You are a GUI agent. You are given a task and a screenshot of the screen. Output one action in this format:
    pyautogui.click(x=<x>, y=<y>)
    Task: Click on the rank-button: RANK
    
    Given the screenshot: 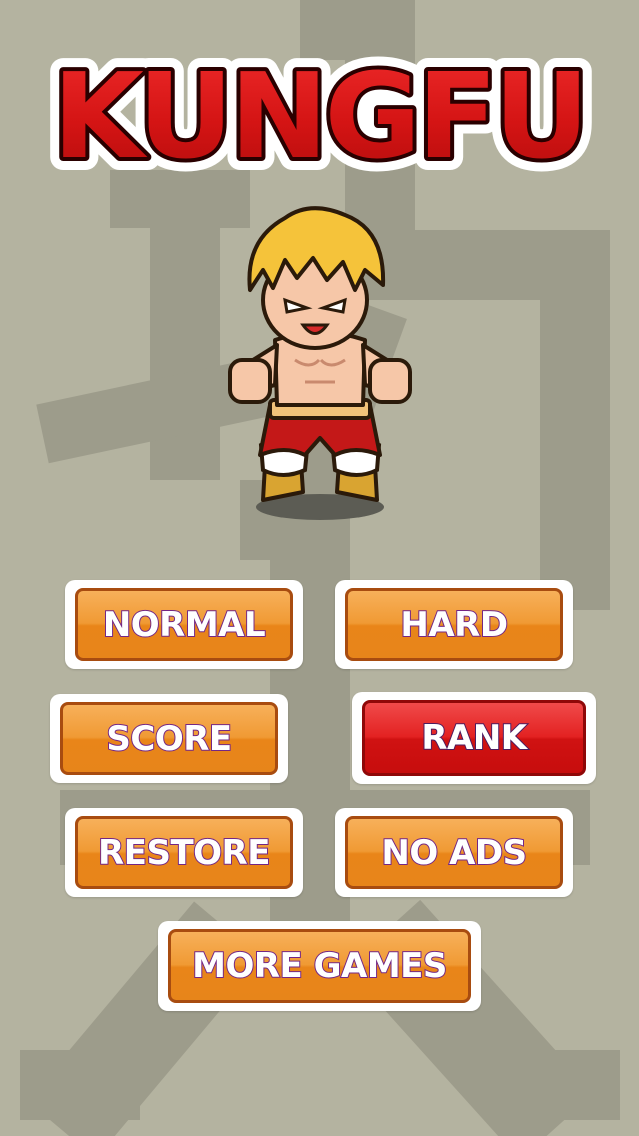 What is the action you would take?
    pyautogui.click(x=474, y=738)
    